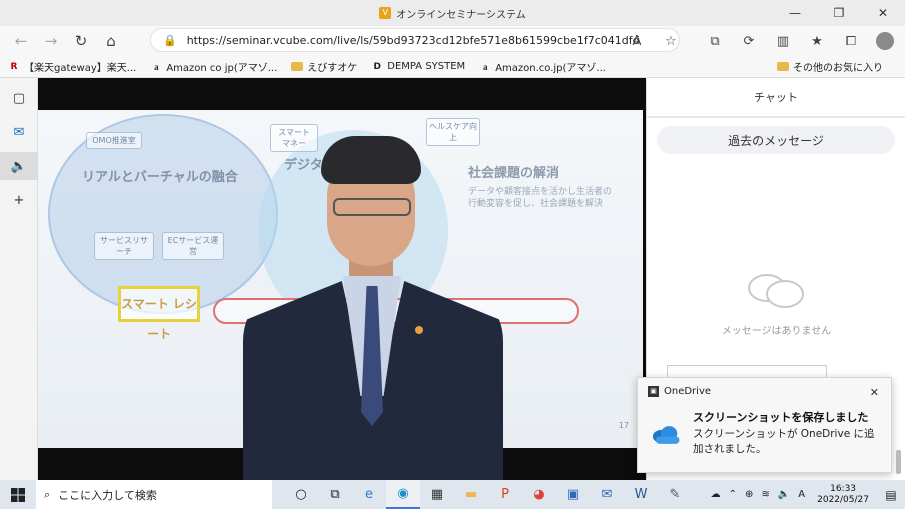 The width and height of the screenshot is (905, 509). Describe the element at coordinates (19, 200) in the screenshot. I see `add-icon: +` at that location.